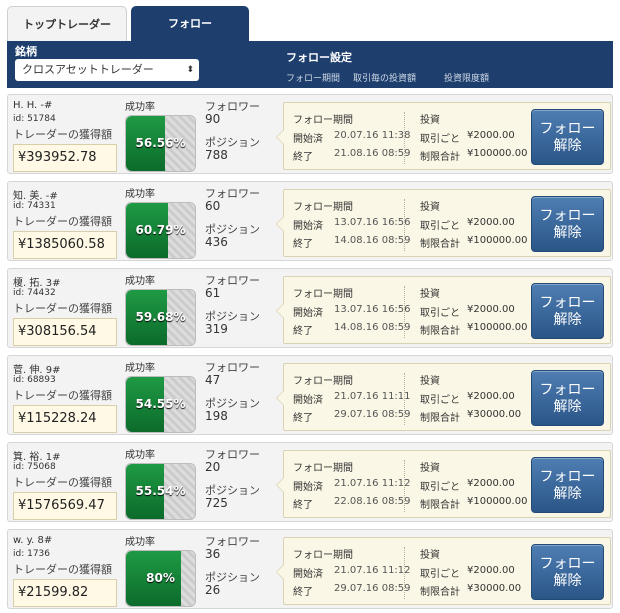 The height and width of the screenshot is (613, 620). What do you see at coordinates (34, 380) in the screenshot?
I see `trader-id: id: 68893` at bounding box center [34, 380].